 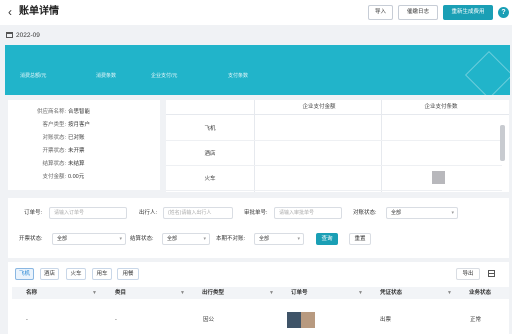 What do you see at coordinates (299, 293) in the screenshot?
I see `col-order-no: 订单号` at bounding box center [299, 293].